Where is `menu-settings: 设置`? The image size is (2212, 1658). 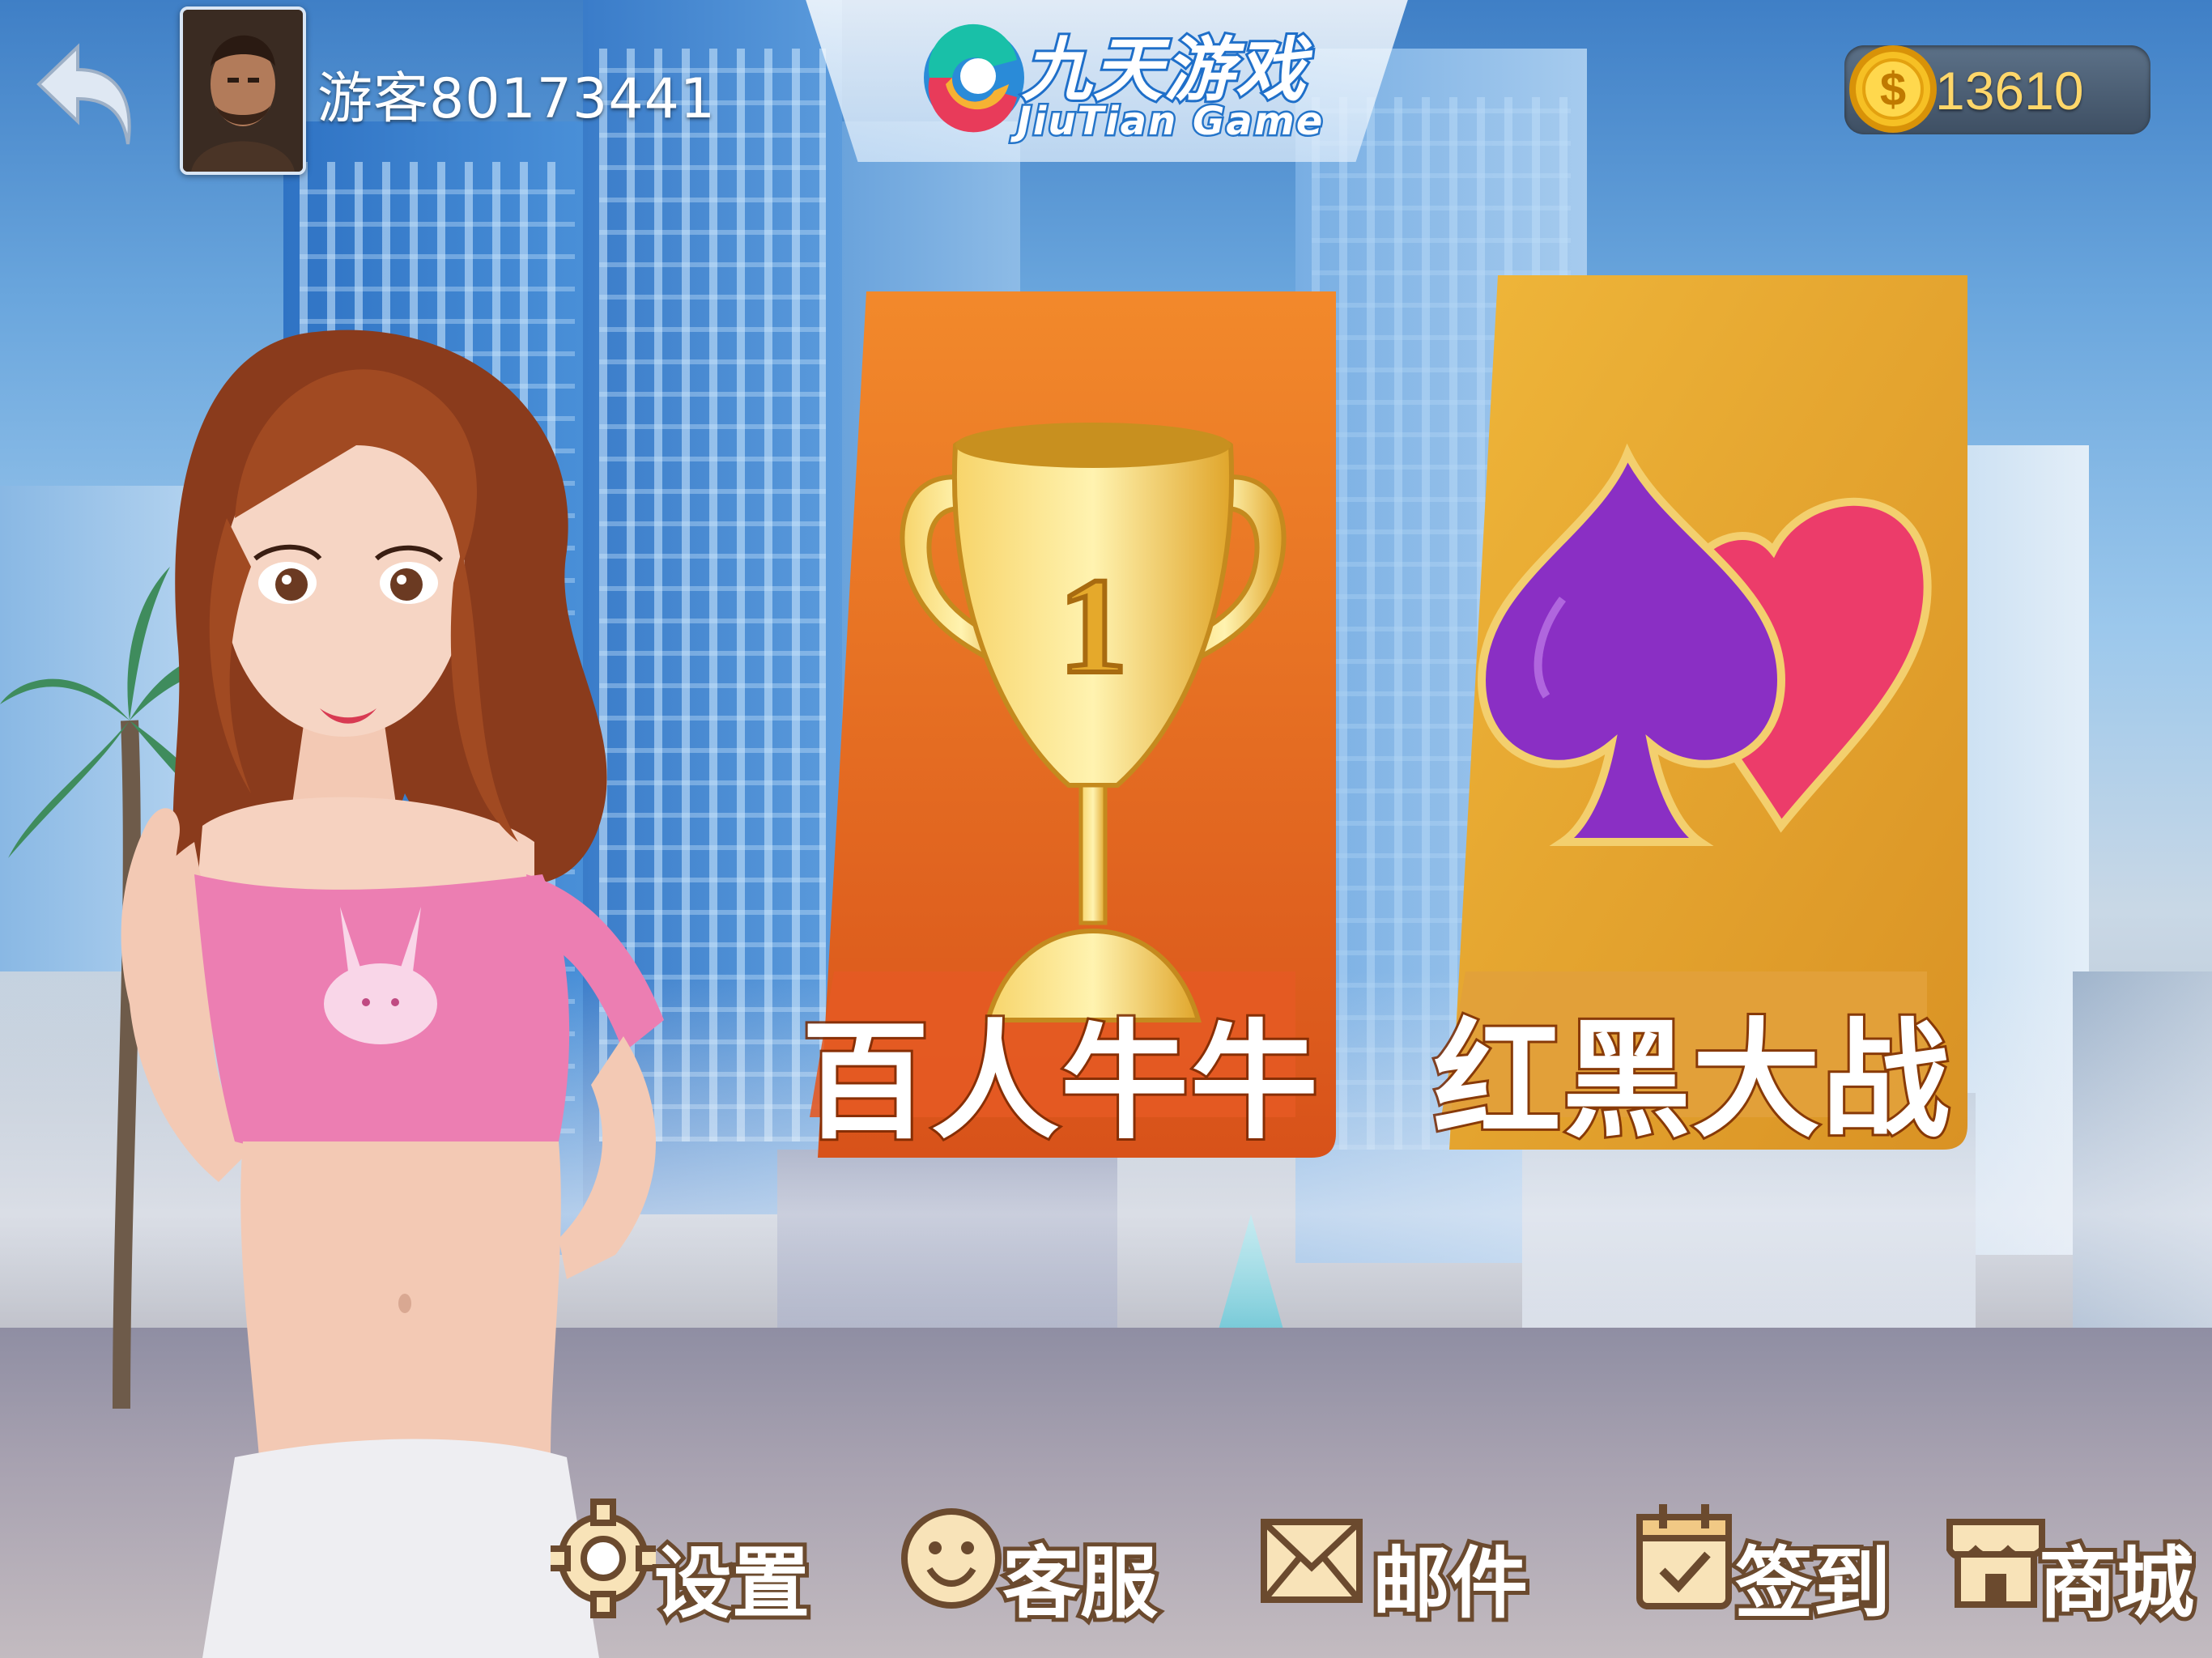 menu-settings: 设置 is located at coordinates (682, 1561).